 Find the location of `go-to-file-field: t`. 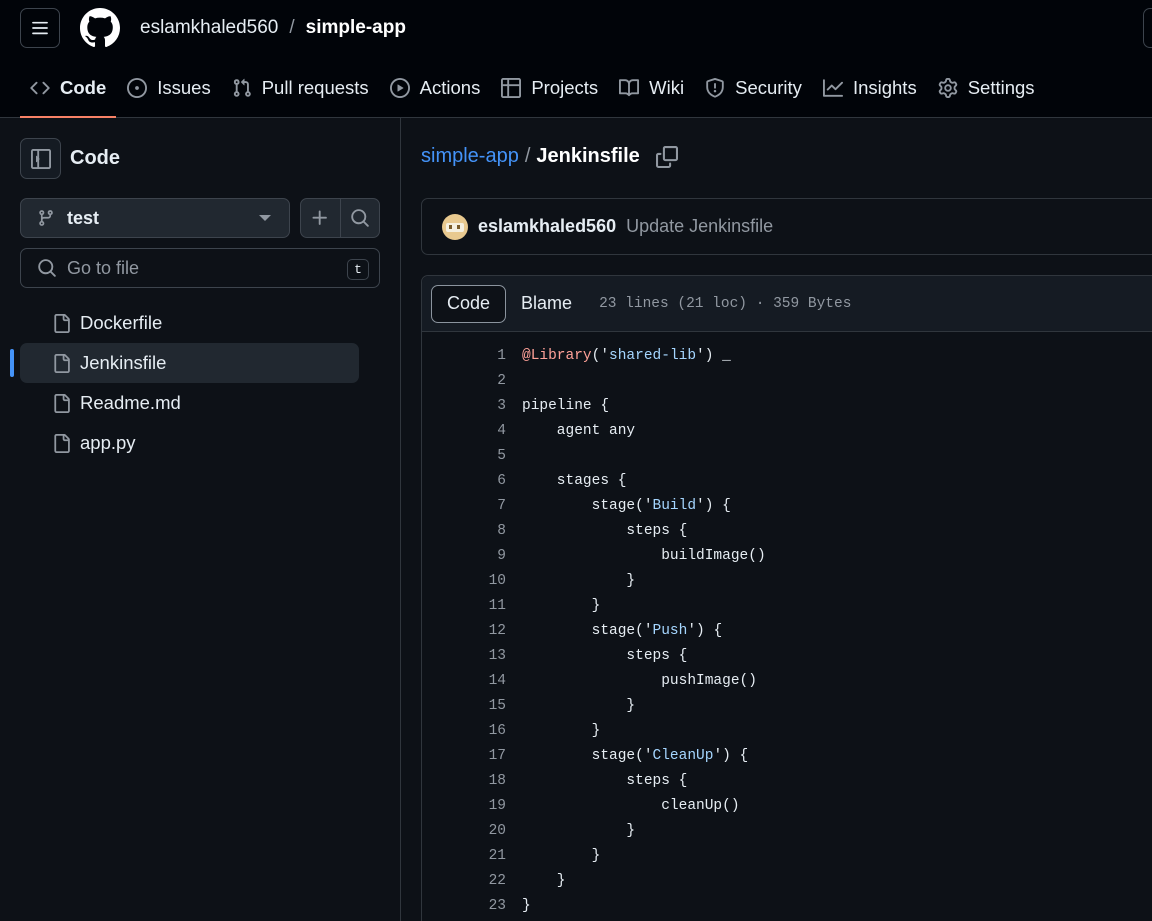

go-to-file-field: t is located at coordinates (200, 268).